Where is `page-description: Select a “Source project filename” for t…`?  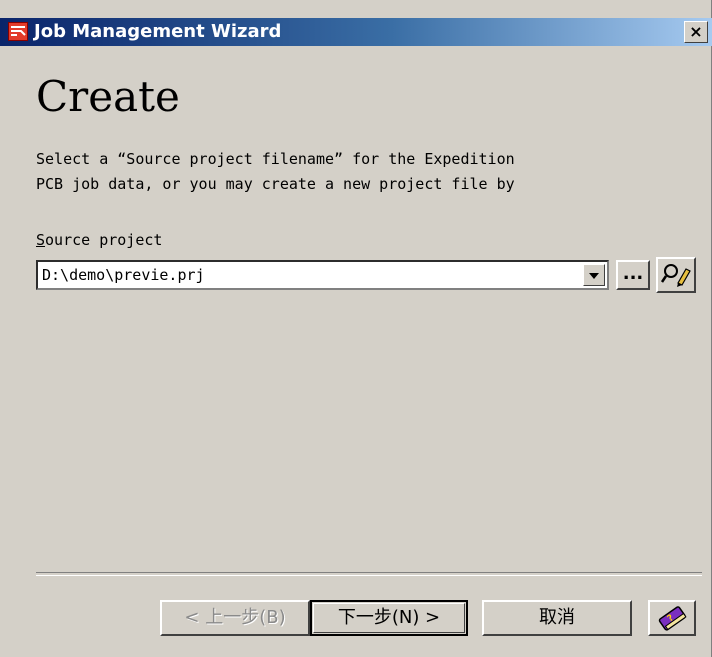
page-description: Select a “Source project filename” for t… is located at coordinates (275, 171).